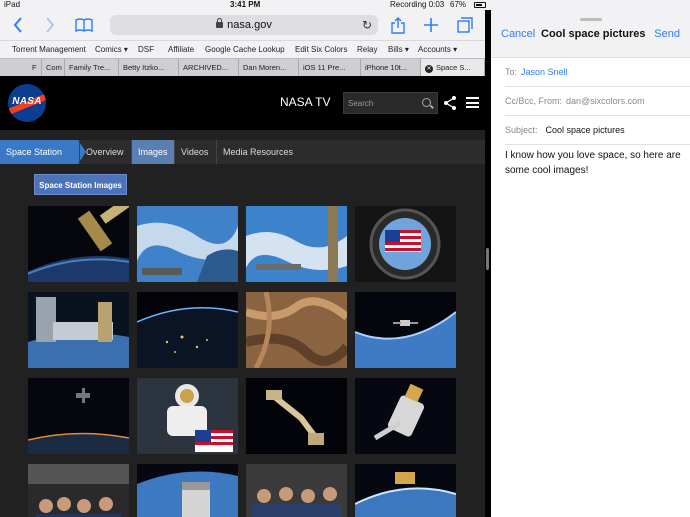 Image resolution: width=690 pixels, height=517 pixels. Describe the element at coordinates (591, 19) in the screenshot. I see `slide-over-grabber` at that location.